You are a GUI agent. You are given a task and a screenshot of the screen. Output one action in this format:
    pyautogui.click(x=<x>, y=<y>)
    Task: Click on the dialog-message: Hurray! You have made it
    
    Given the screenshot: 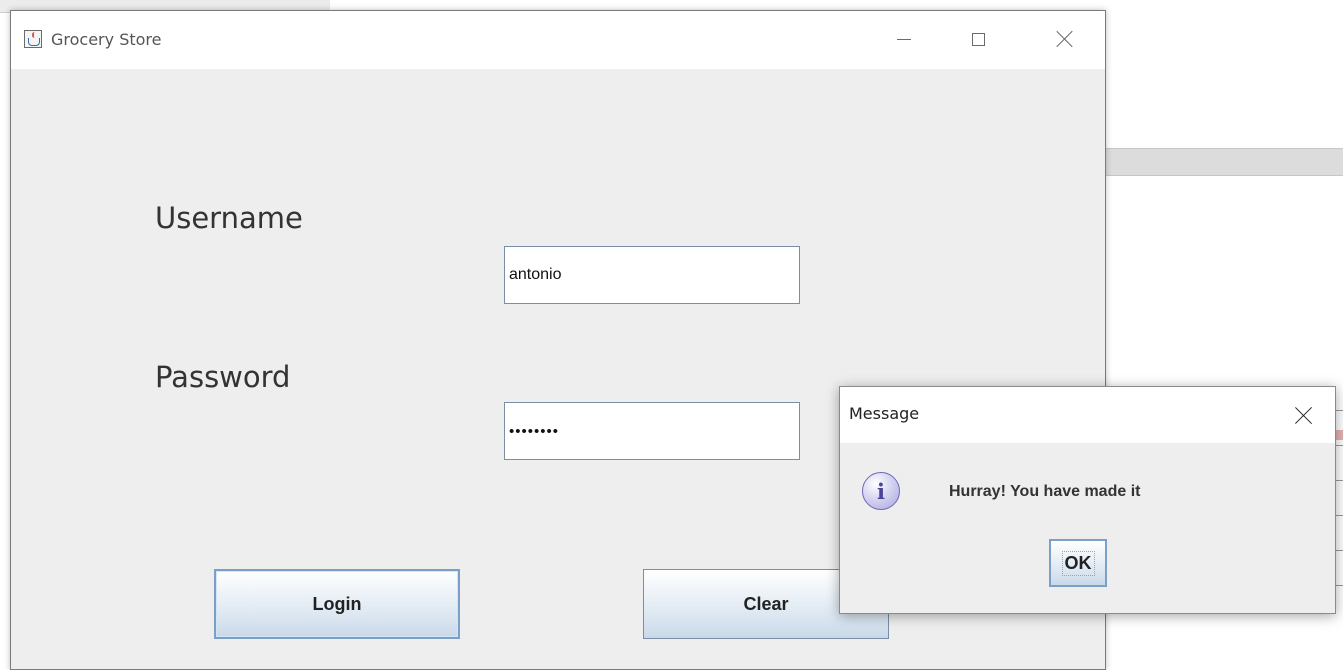 What is the action you would take?
    pyautogui.click(x=1045, y=491)
    